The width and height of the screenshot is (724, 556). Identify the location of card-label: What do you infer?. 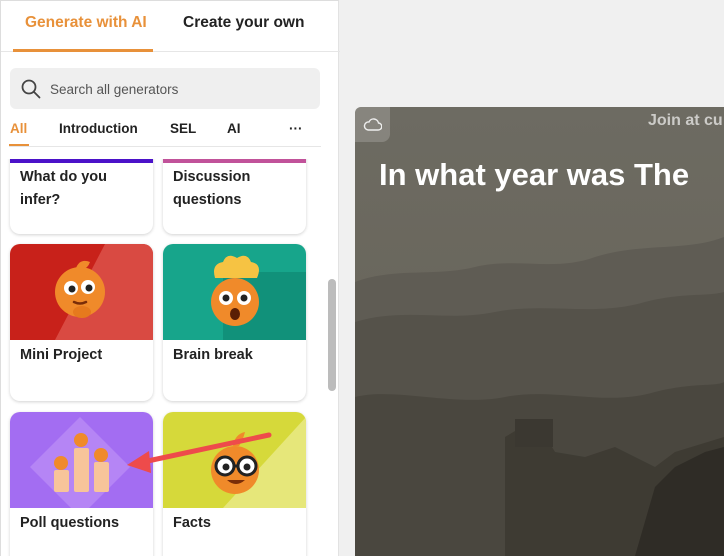
(63, 188).